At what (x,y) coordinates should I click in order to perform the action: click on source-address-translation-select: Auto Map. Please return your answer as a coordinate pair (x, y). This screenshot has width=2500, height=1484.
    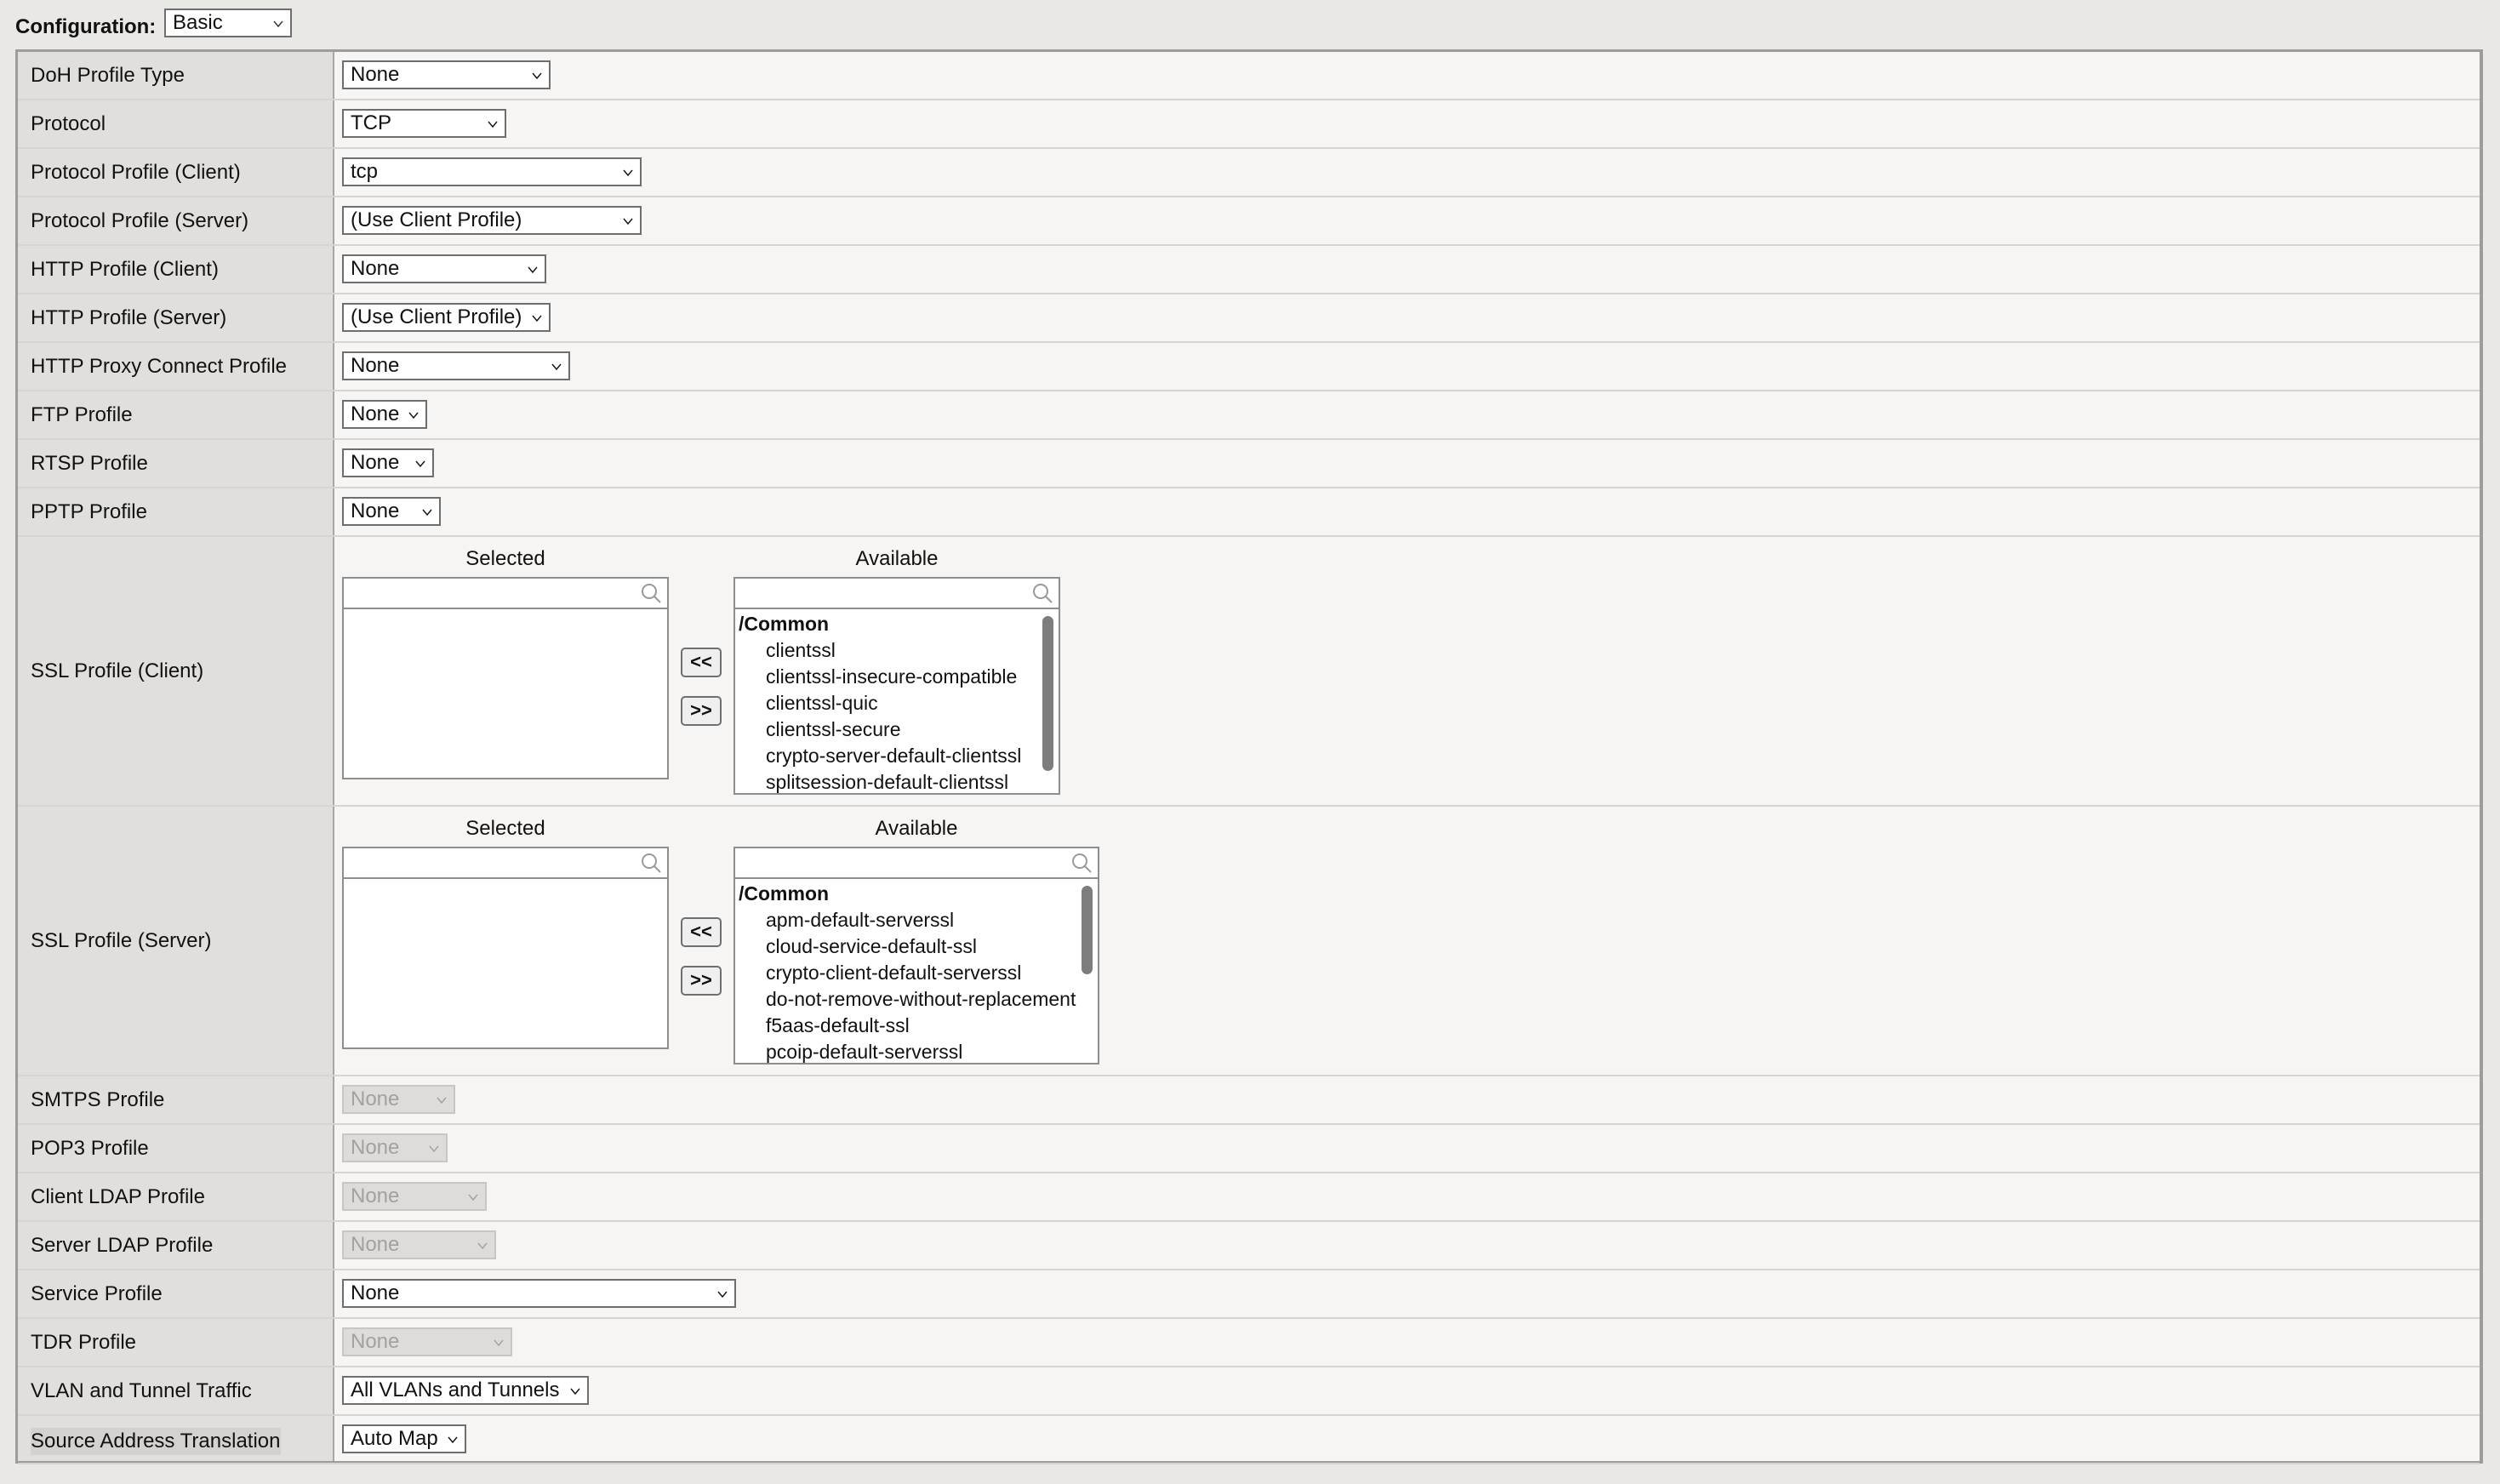
    Looking at the image, I should click on (404, 1438).